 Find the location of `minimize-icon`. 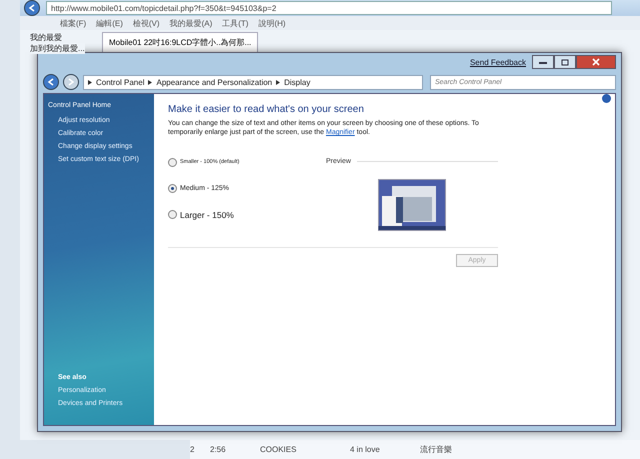

minimize-icon is located at coordinates (543, 62).